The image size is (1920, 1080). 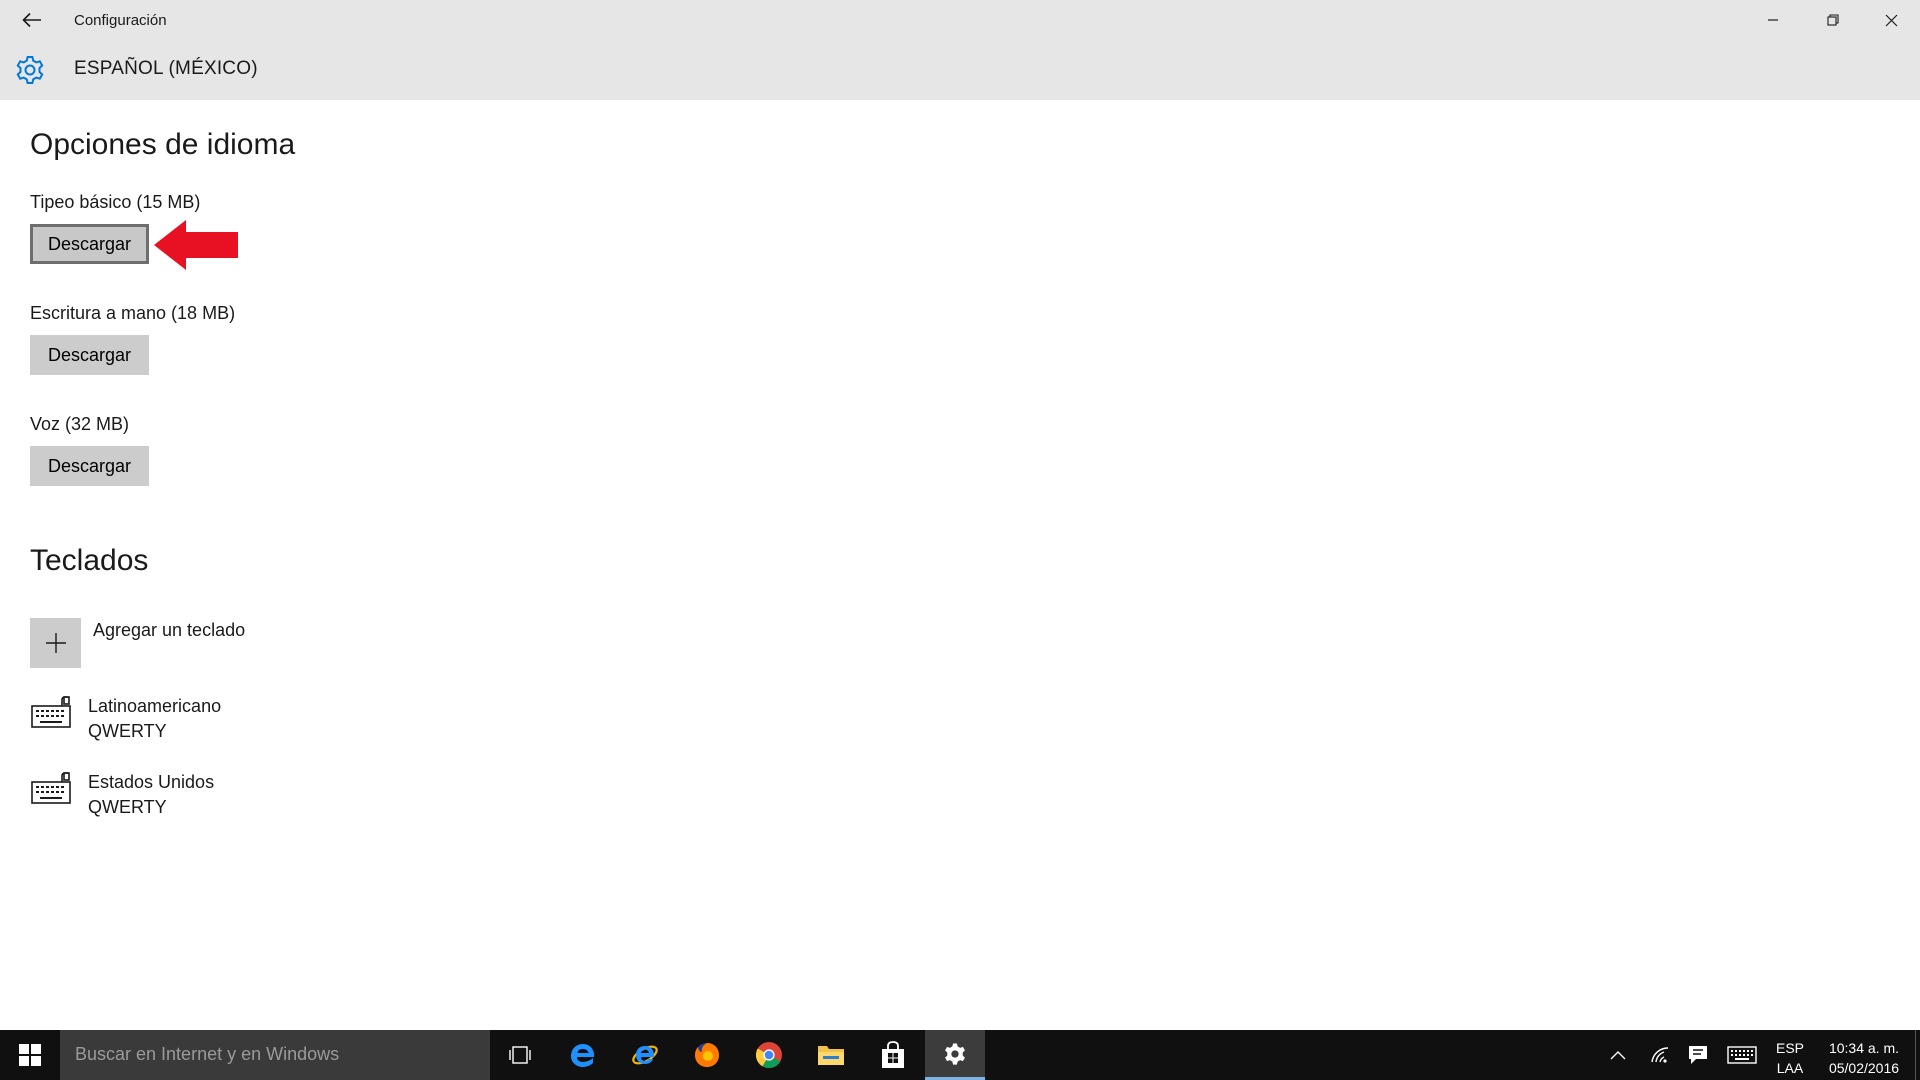 I want to click on notifications-icon, so click(x=1698, y=1055).